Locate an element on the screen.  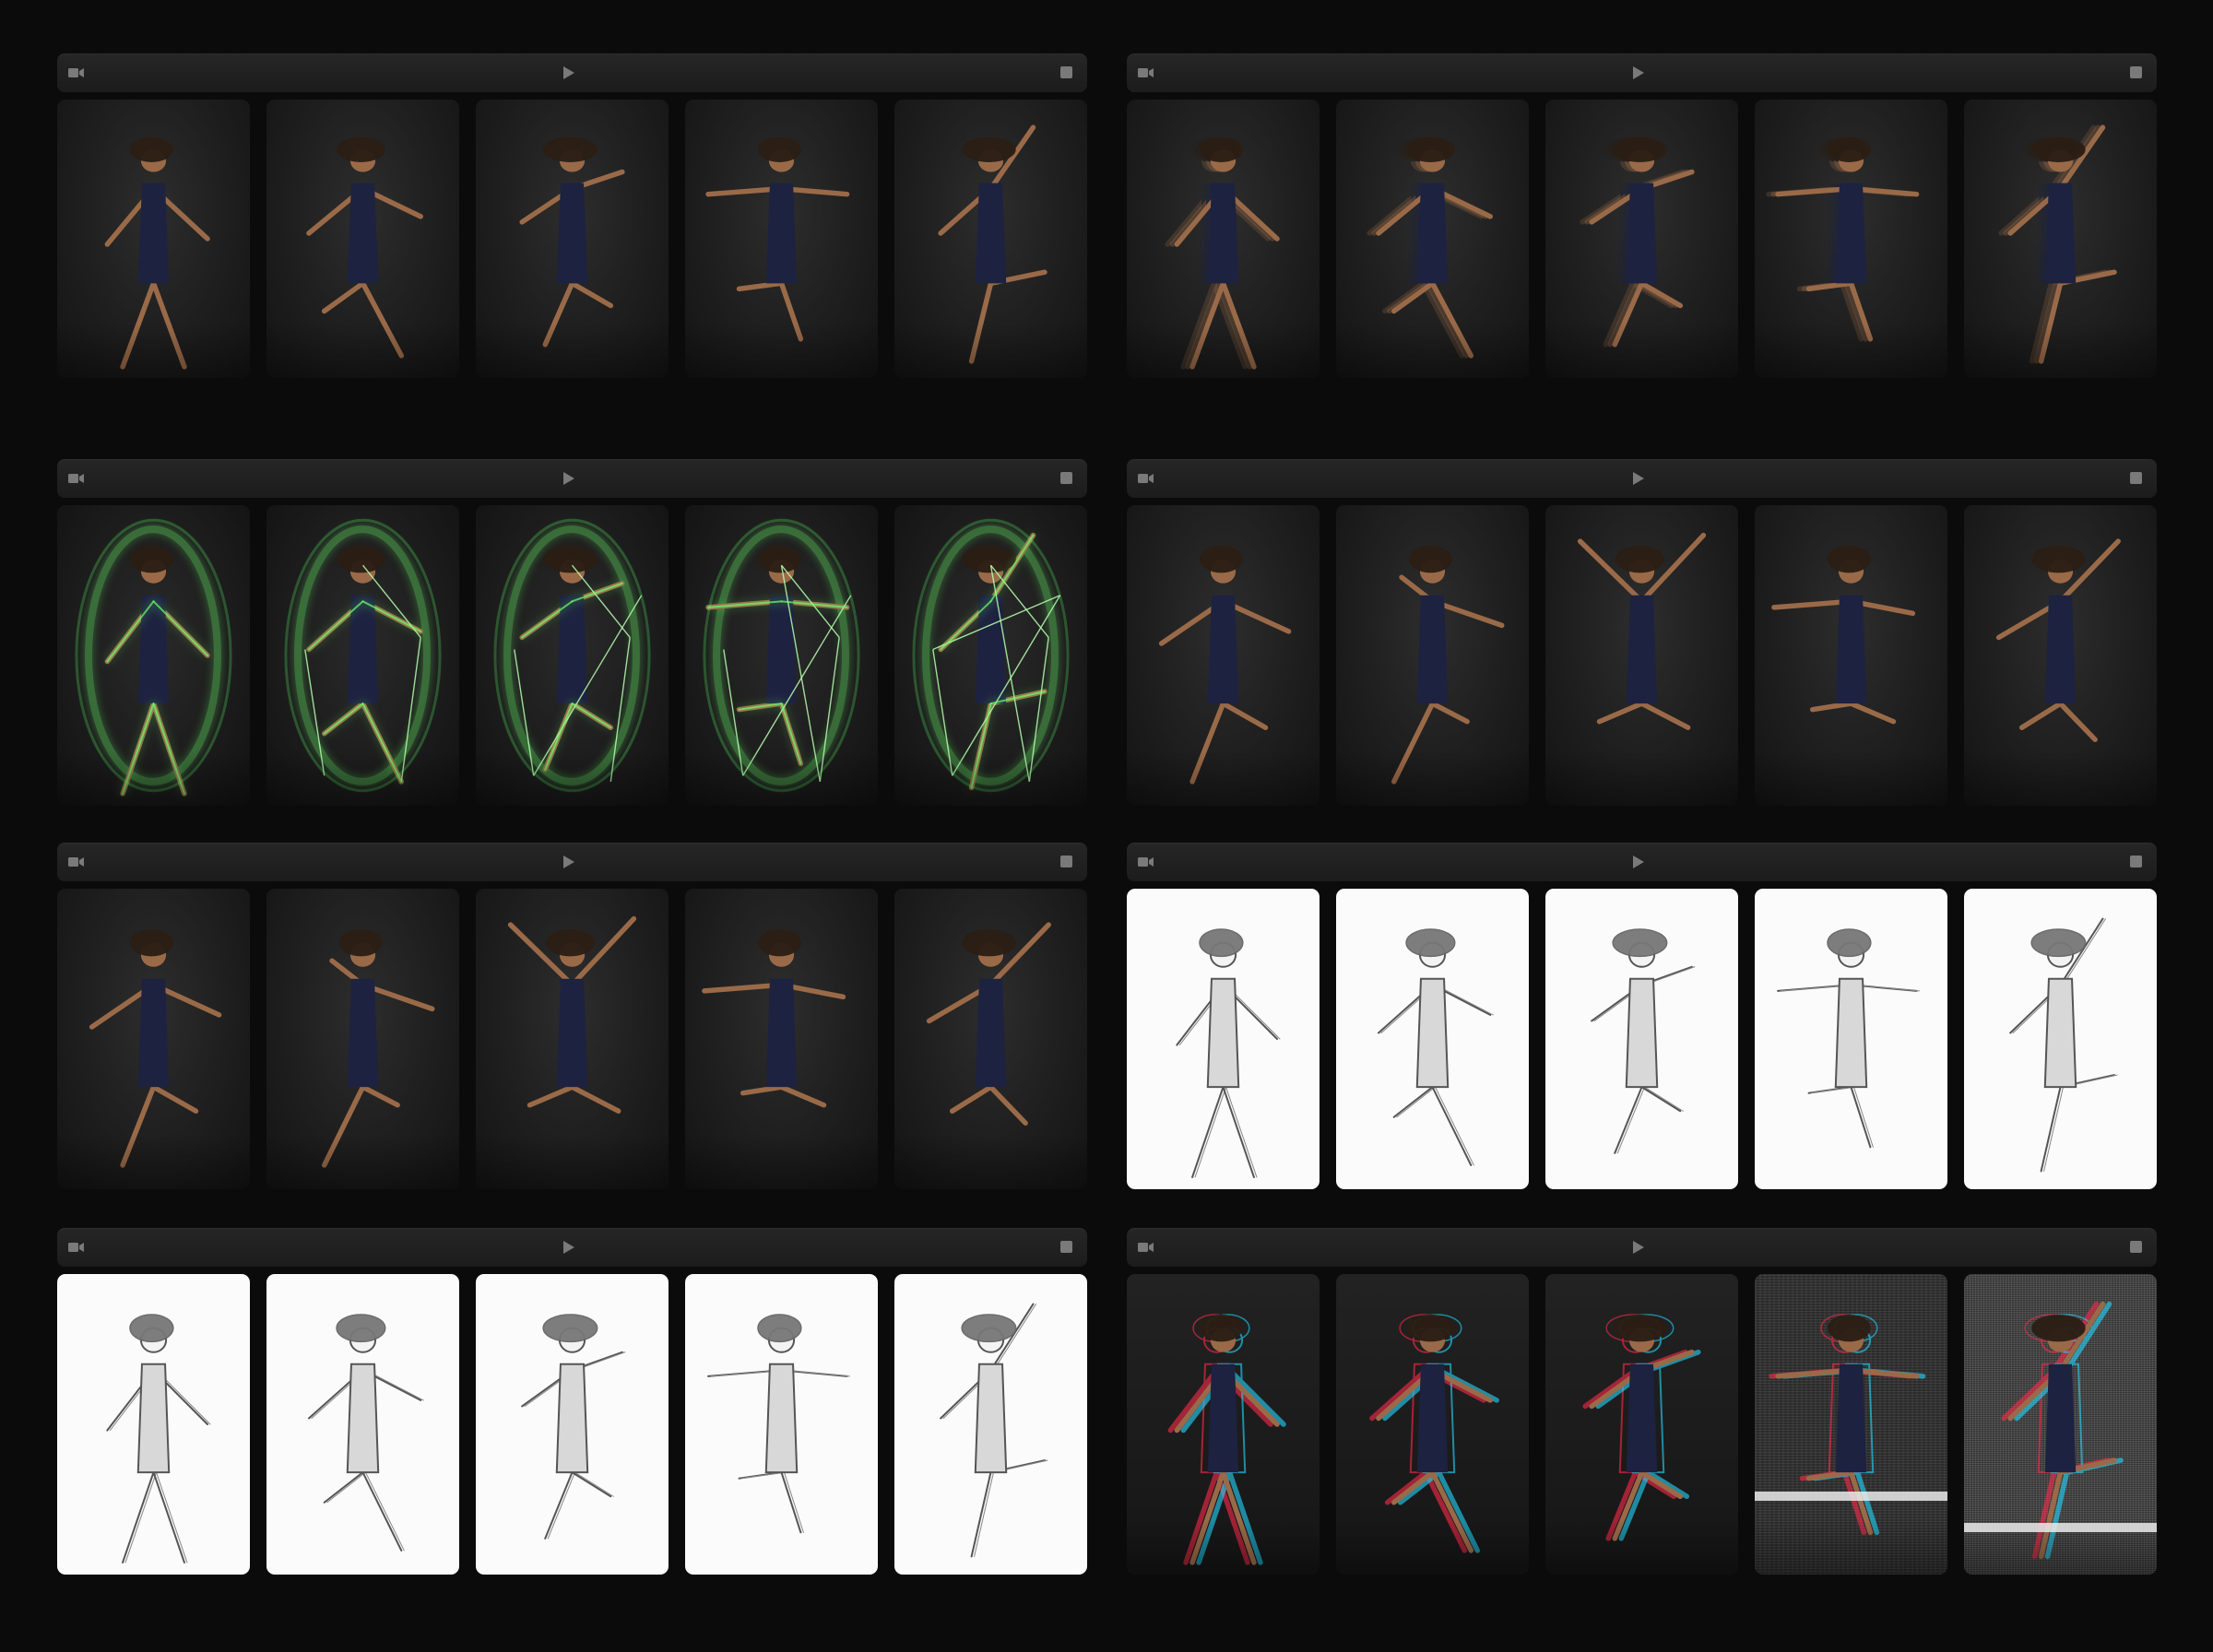
frame-strip is located at coordinates (572, 1039).